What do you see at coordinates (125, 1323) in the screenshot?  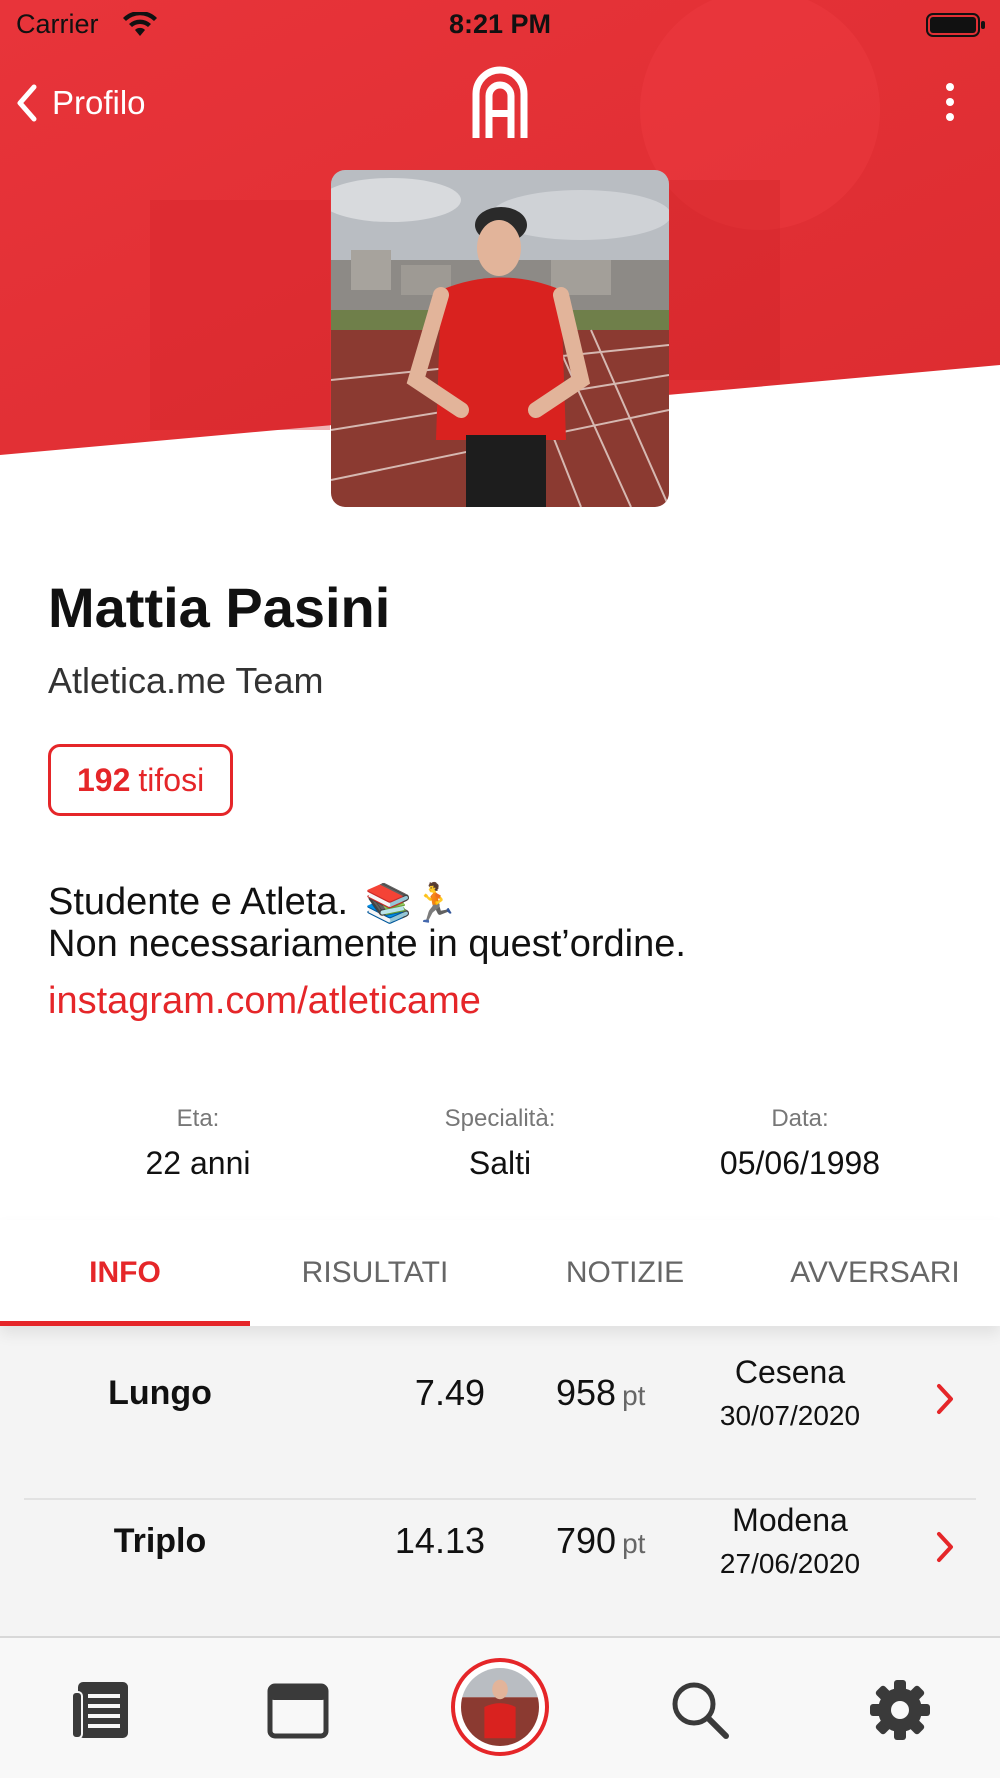 I see `active-tab-indicator` at bounding box center [125, 1323].